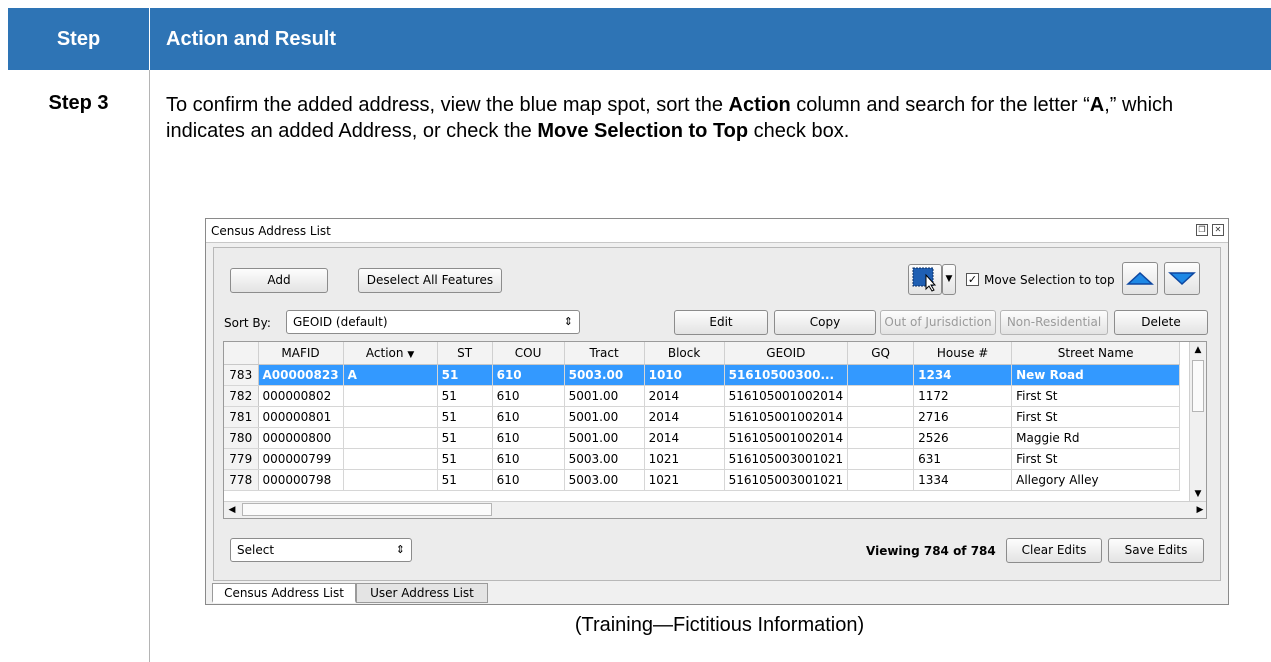 This screenshot has width=1271, height=662. I want to click on delete-button: Delete, so click(1161, 322).